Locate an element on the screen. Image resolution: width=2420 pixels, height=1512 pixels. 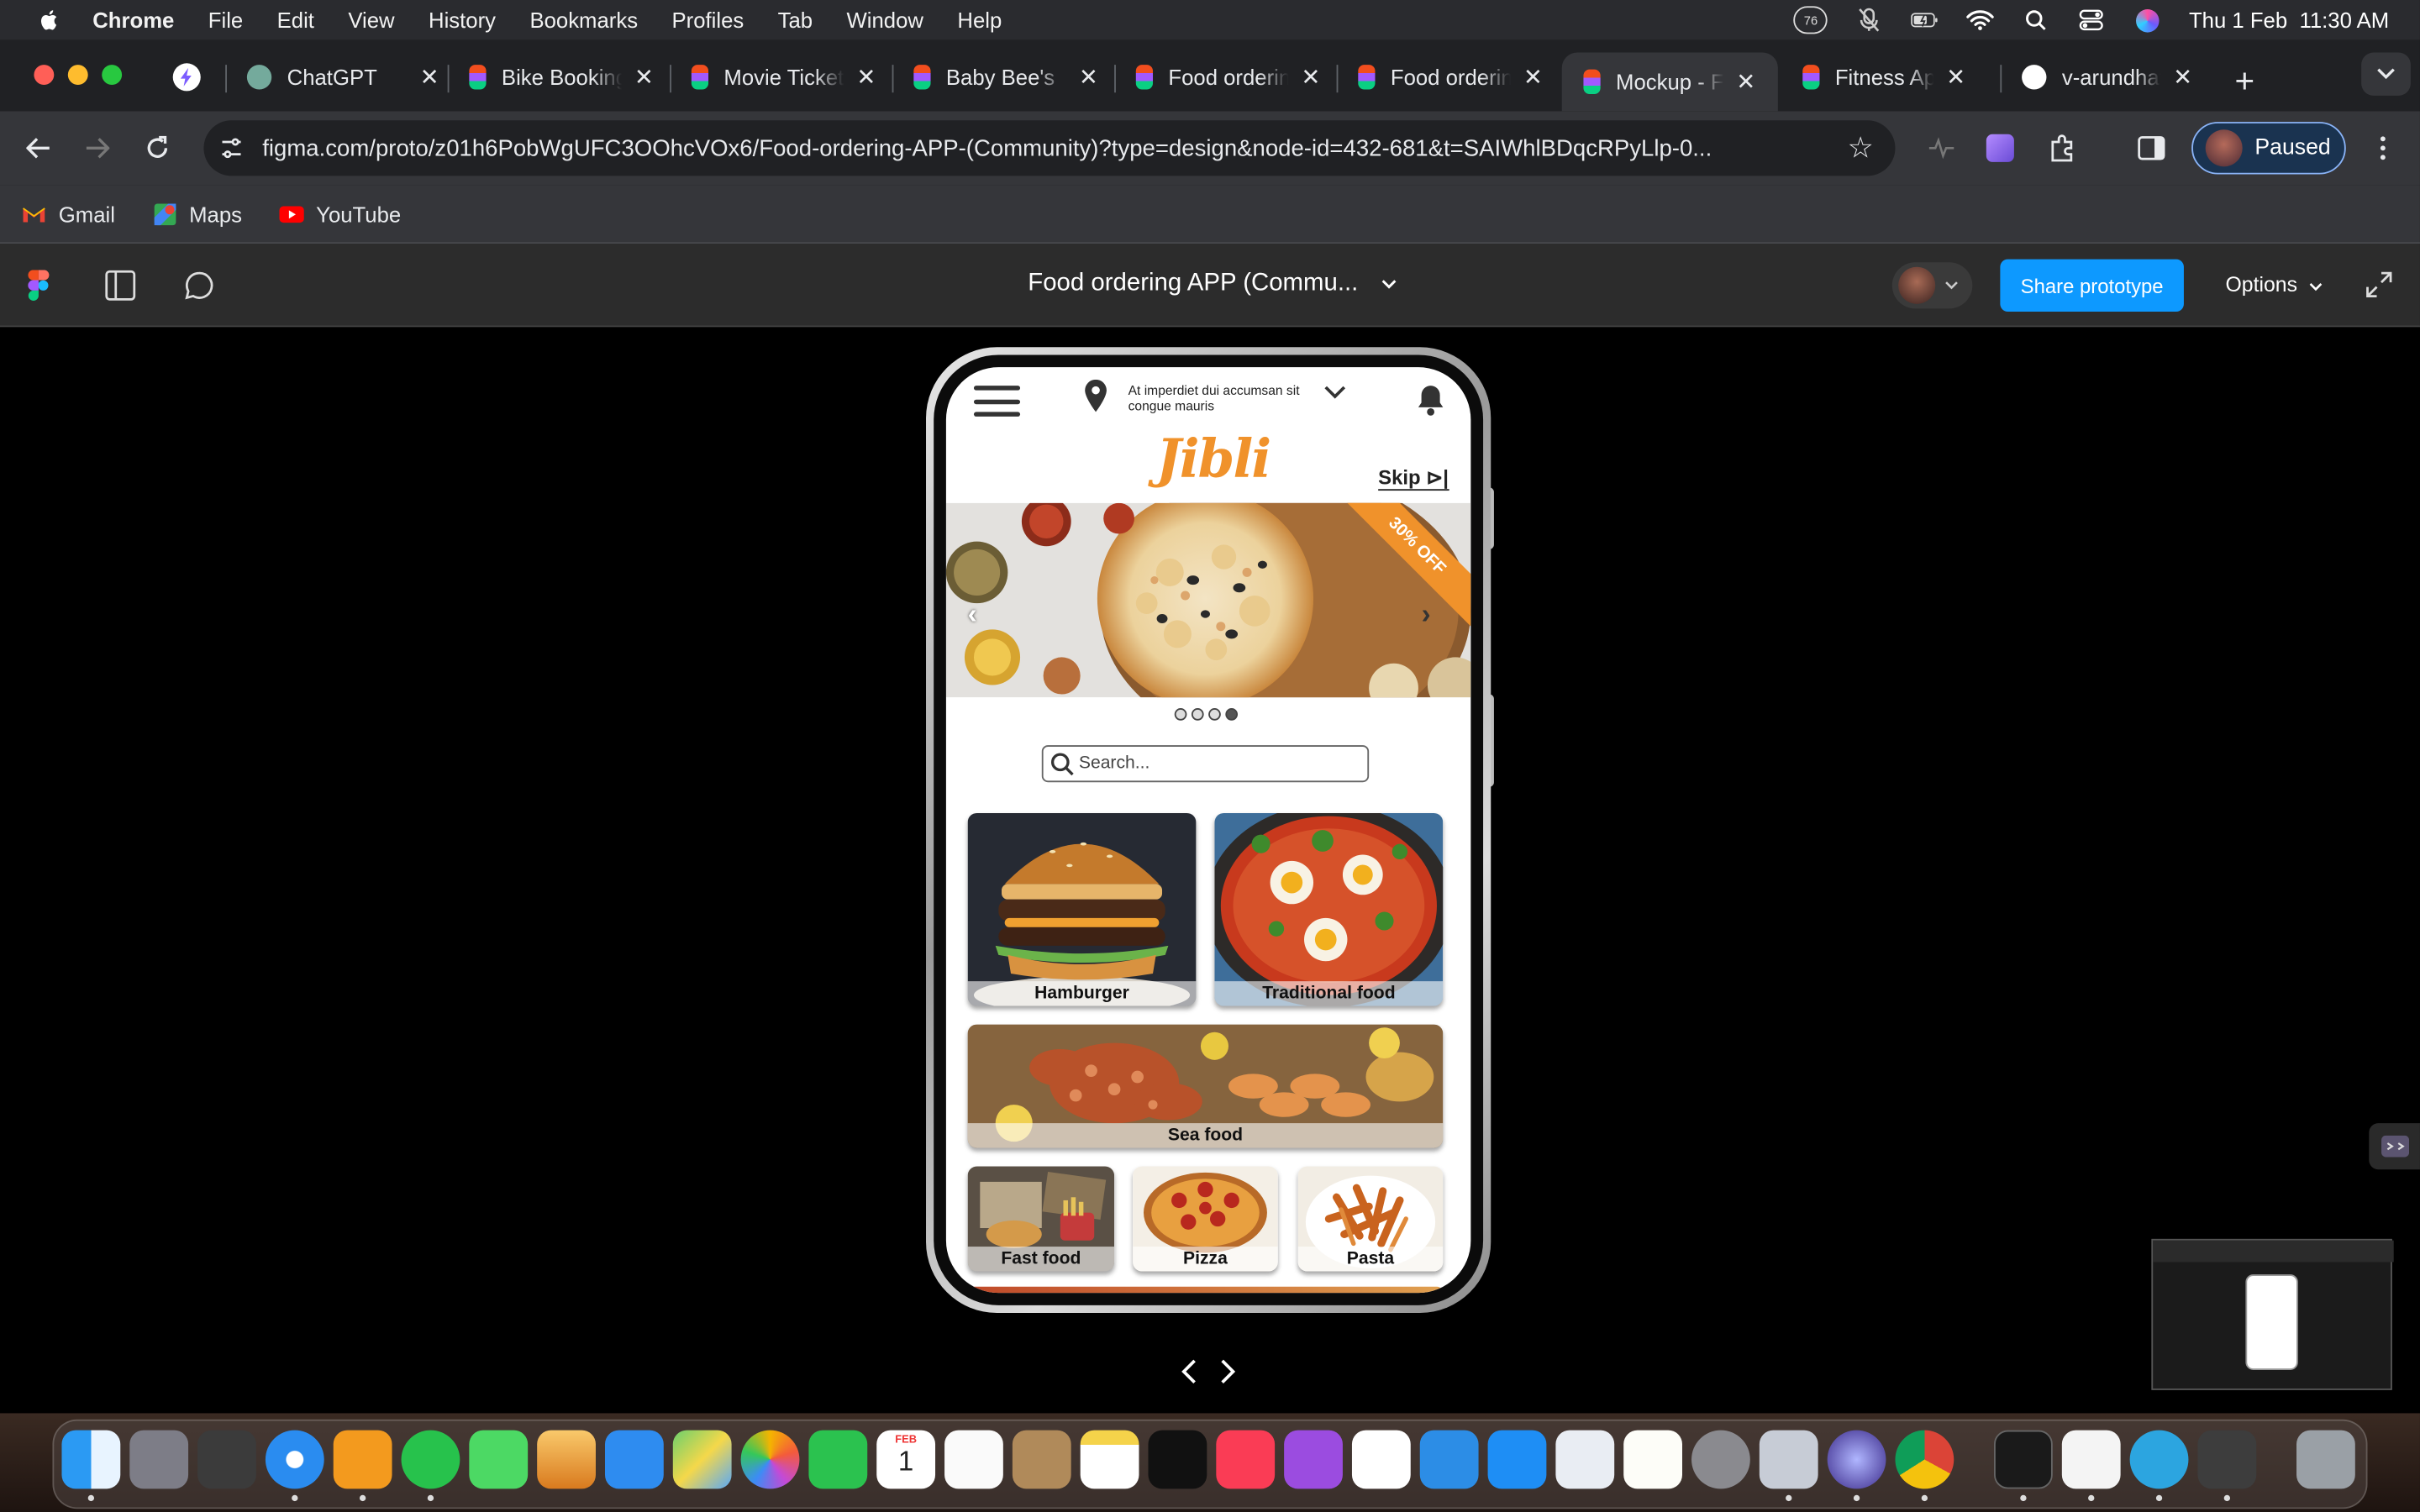
category-card-sea-food: Sea food is located at coordinates (1205, 1086).